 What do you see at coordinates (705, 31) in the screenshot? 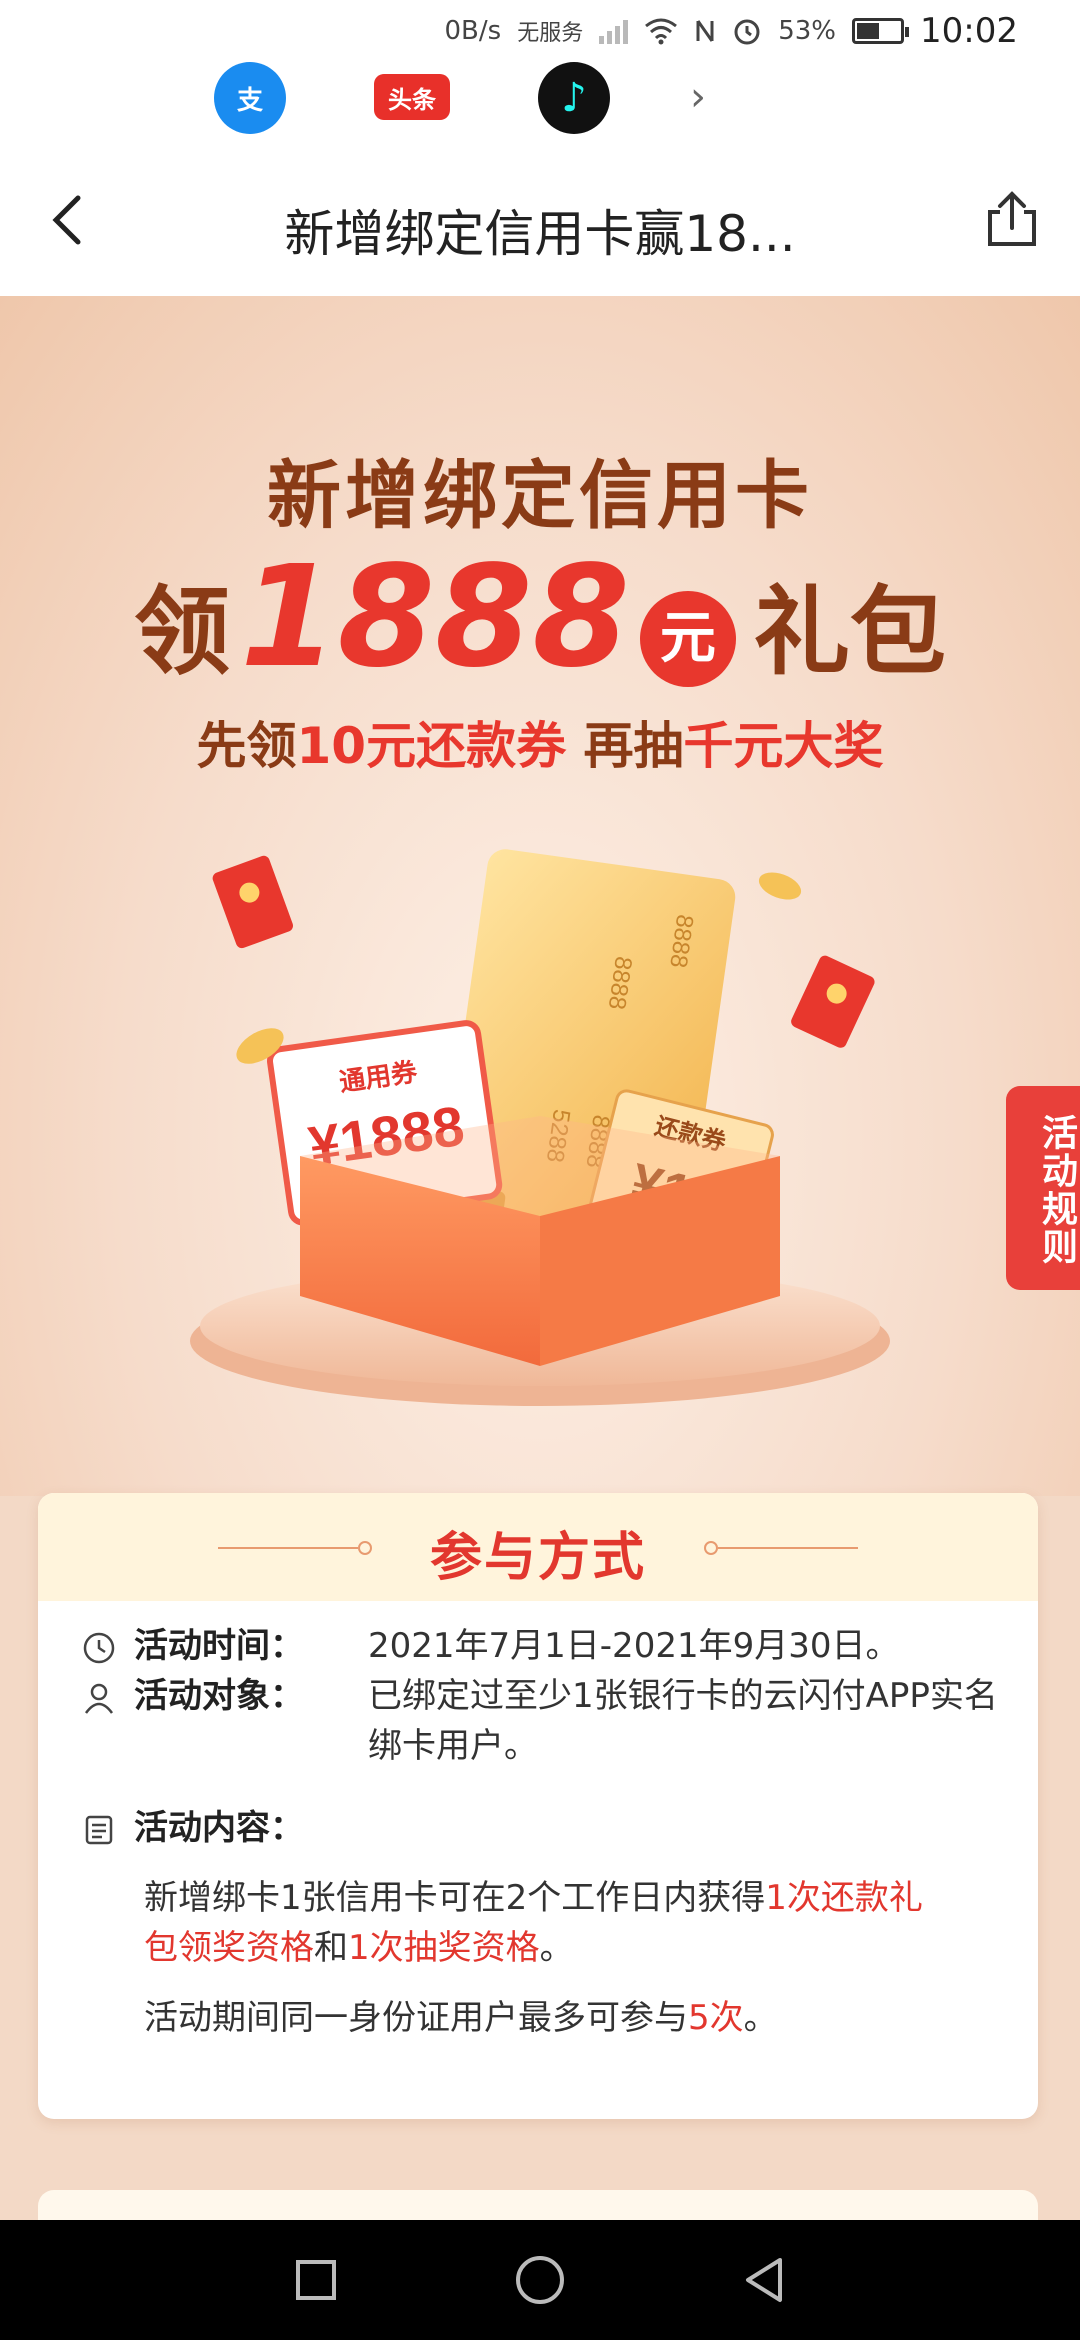
I see `nfc-icon` at bounding box center [705, 31].